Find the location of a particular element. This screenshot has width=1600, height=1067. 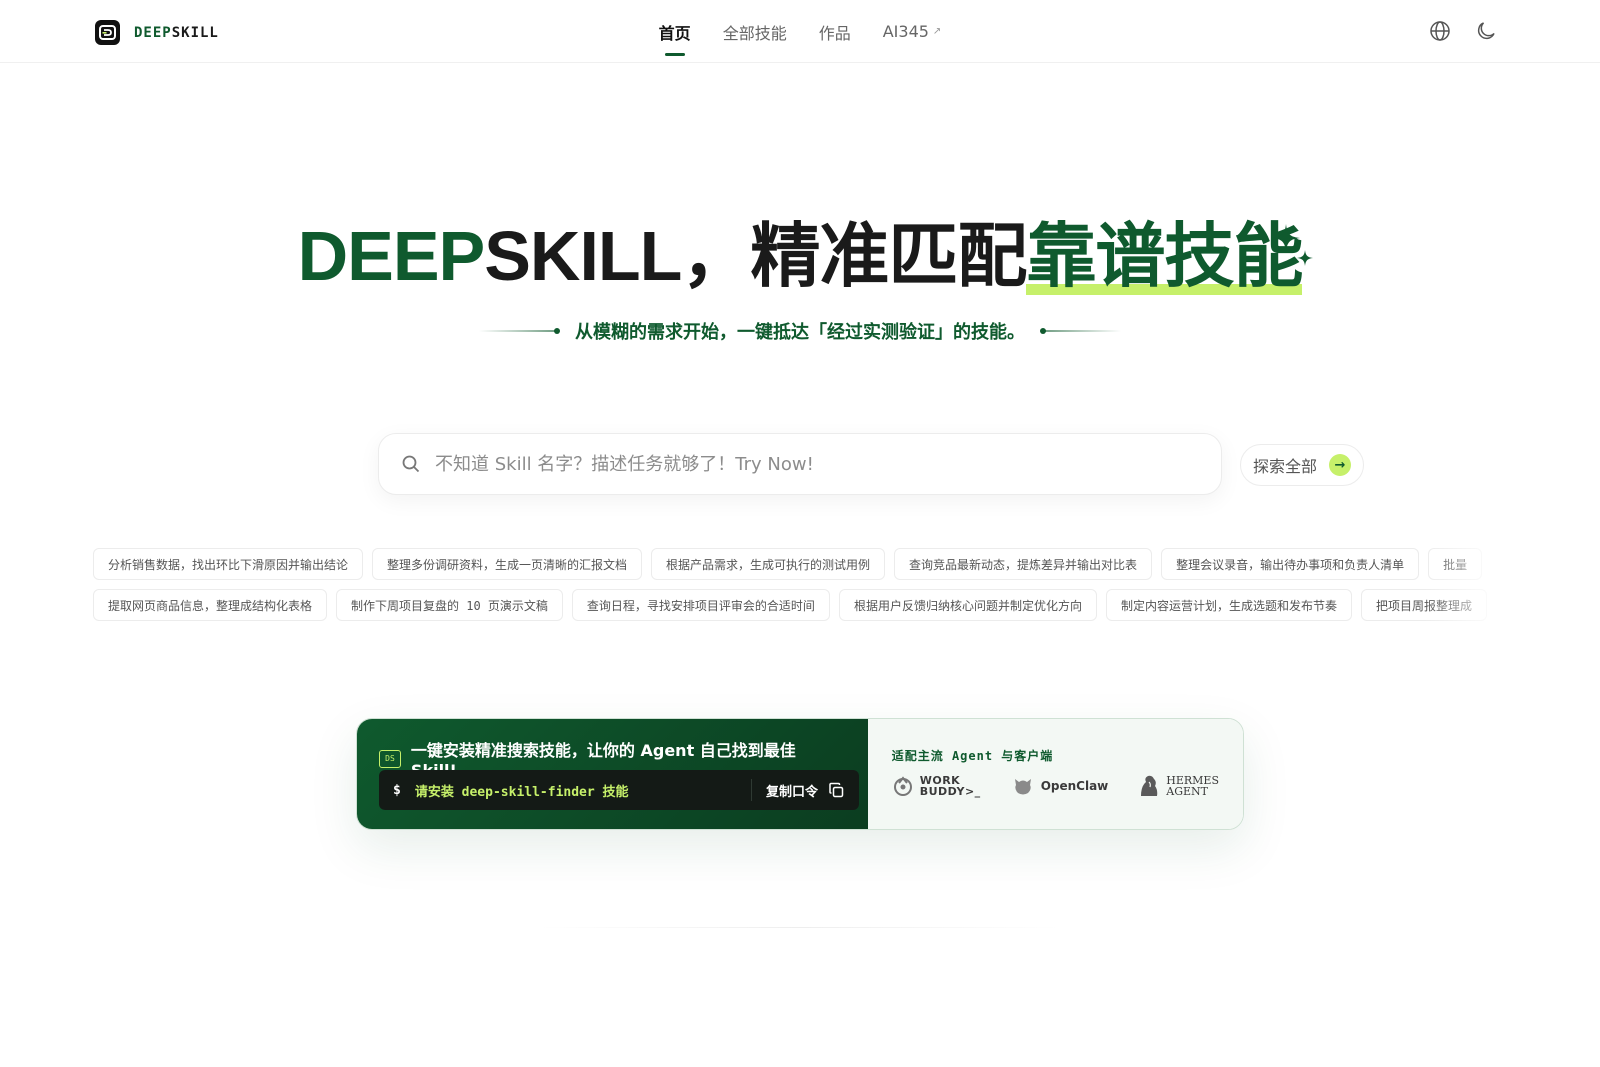

search-icon is located at coordinates (411, 464).